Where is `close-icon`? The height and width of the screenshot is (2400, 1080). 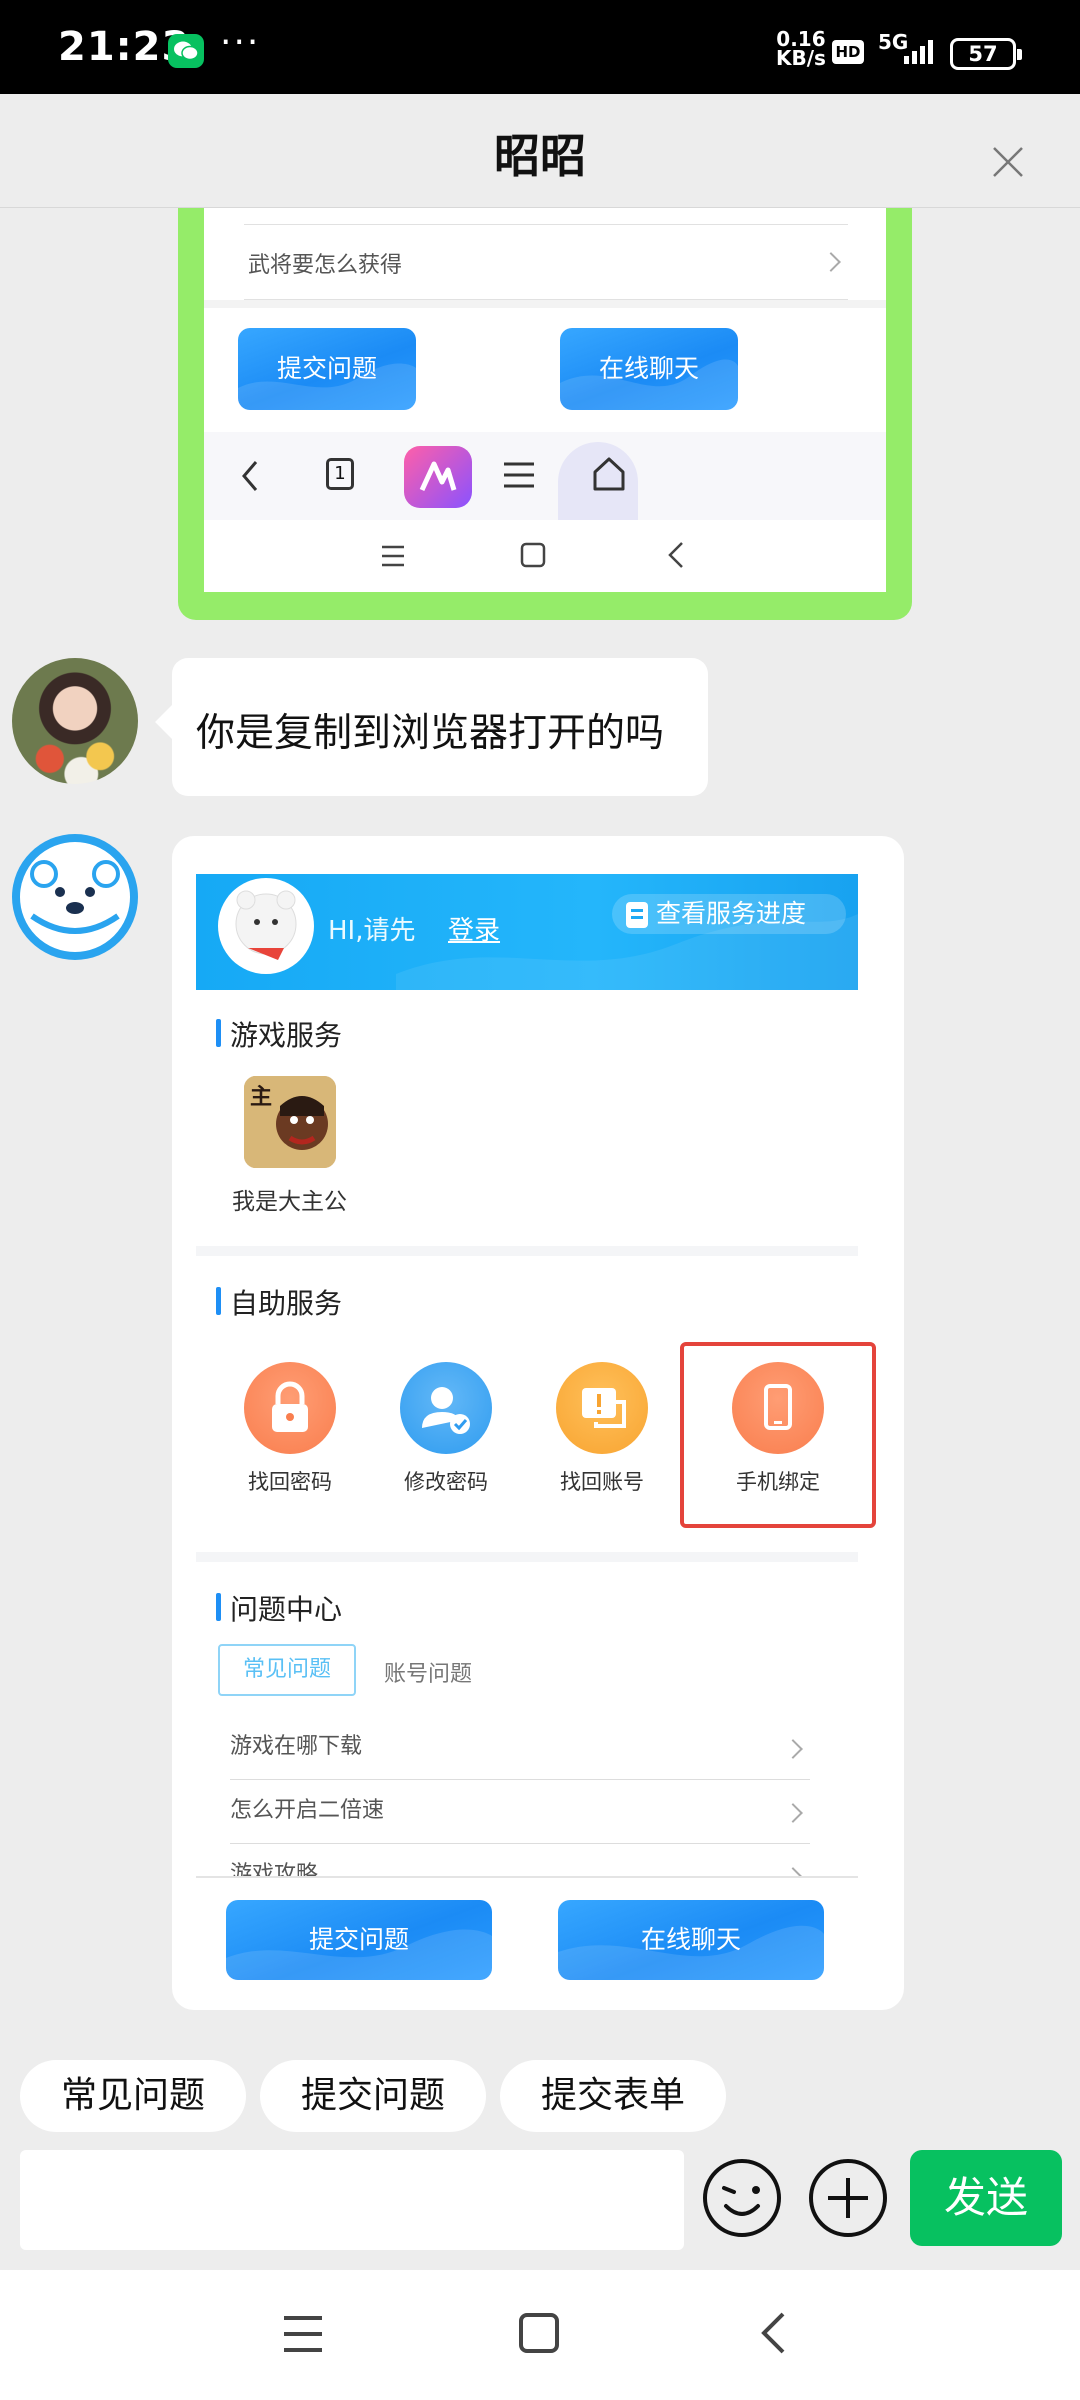
close-icon is located at coordinates (1008, 164).